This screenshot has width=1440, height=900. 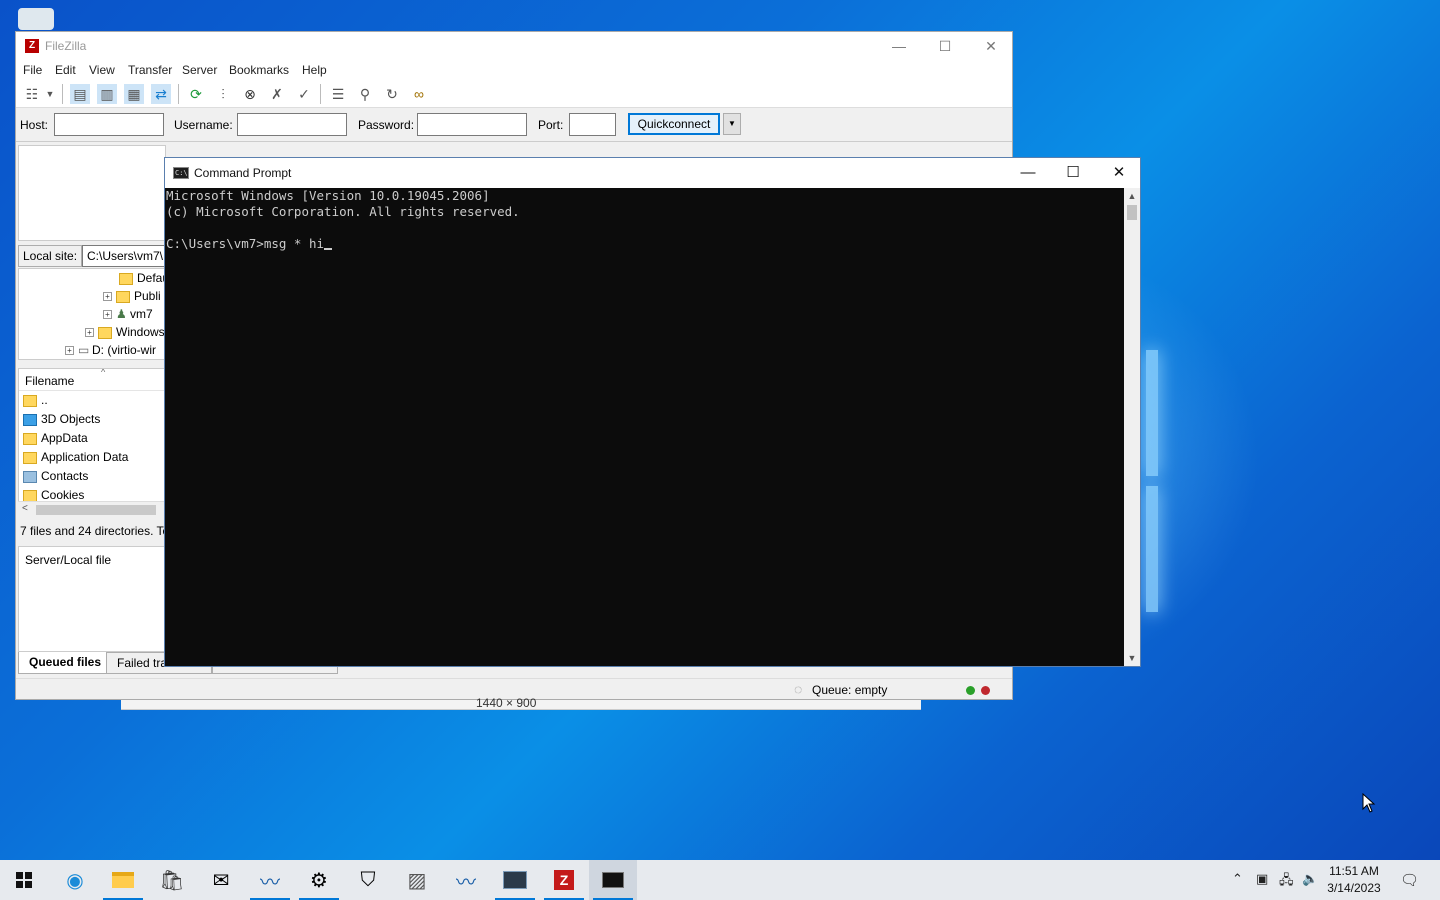 What do you see at coordinates (314, 70) in the screenshot?
I see `menu-help: Help` at bounding box center [314, 70].